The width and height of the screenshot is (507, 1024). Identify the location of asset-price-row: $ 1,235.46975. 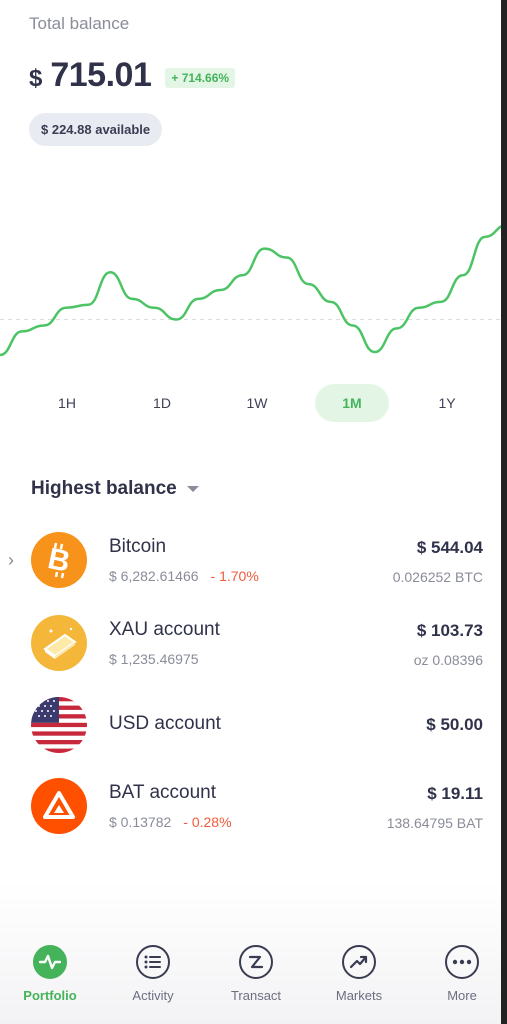
(154, 659).